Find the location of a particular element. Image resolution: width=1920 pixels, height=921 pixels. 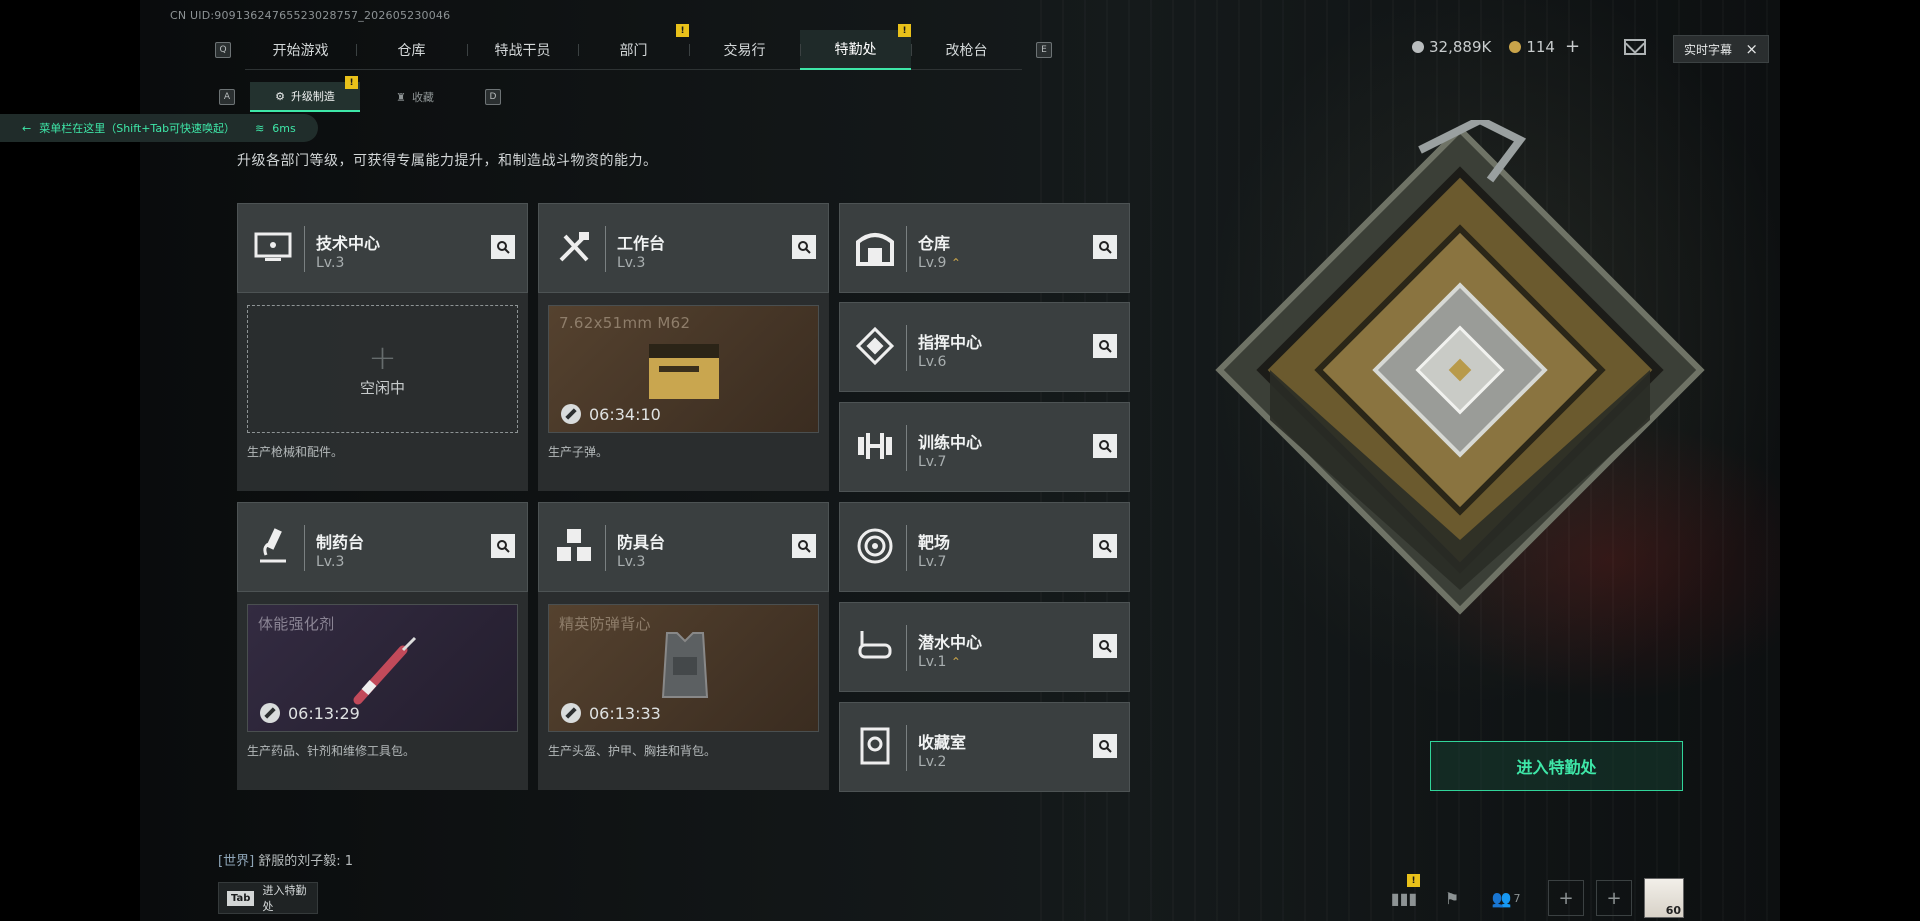

card-header: 制药台 Lv.3 is located at coordinates (382, 547).